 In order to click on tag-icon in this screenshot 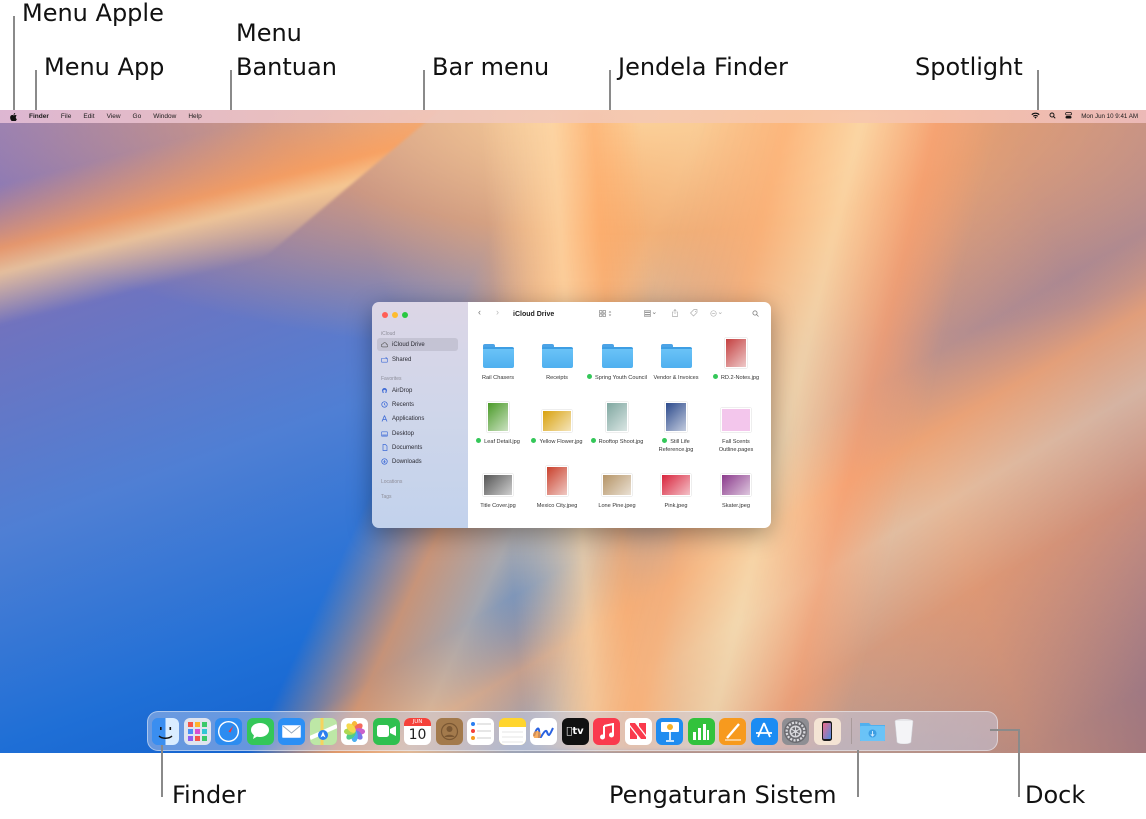, I will do `click(694, 314)`.